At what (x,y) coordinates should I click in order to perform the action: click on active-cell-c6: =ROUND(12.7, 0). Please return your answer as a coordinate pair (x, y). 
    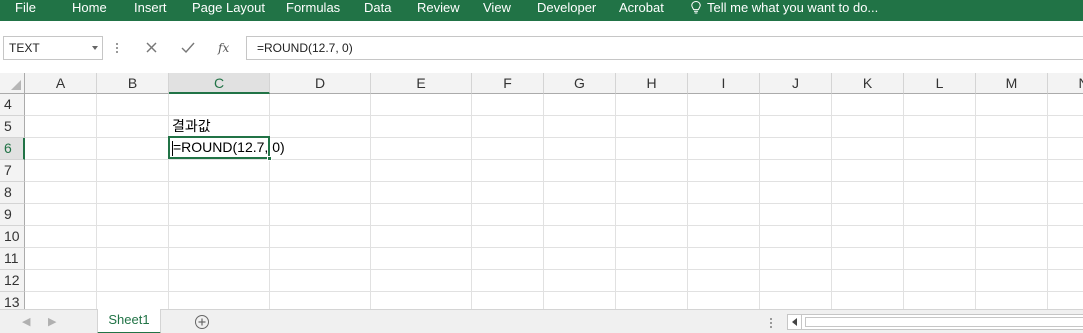
    Looking at the image, I should click on (226, 148).